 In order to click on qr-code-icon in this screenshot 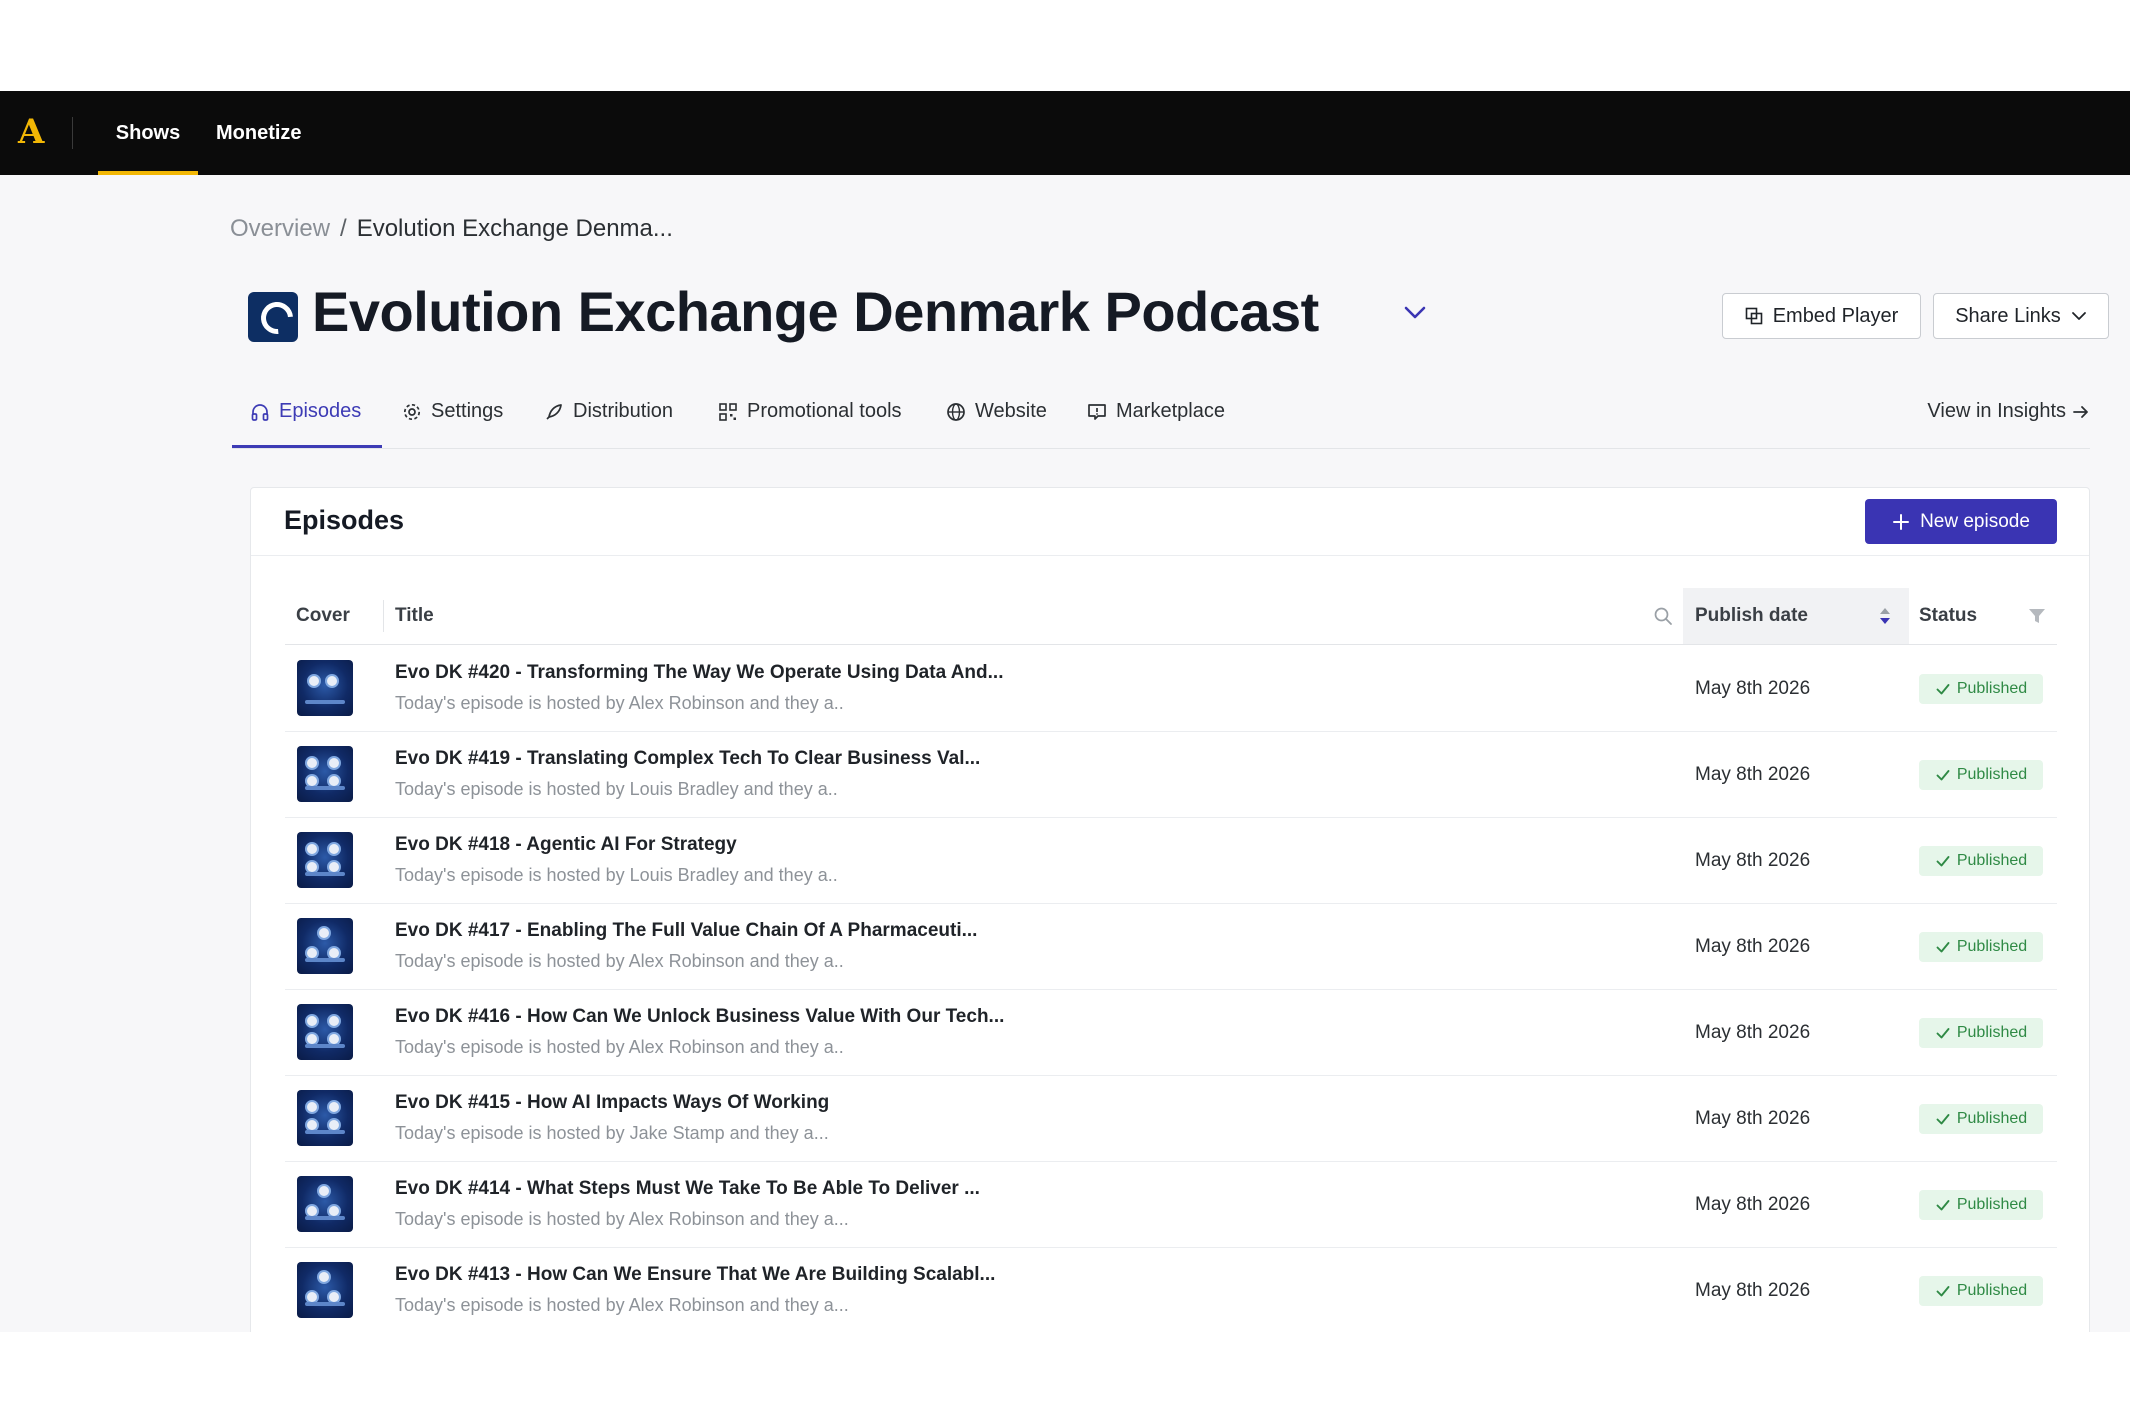, I will do `click(728, 412)`.